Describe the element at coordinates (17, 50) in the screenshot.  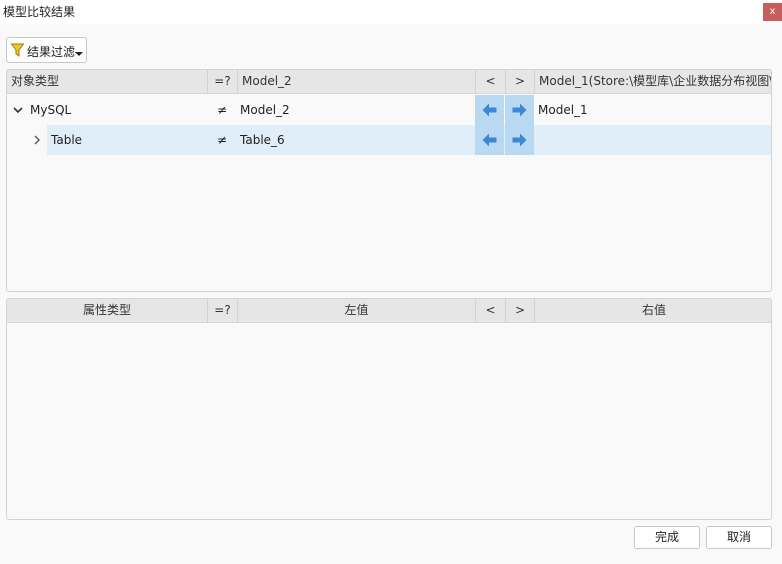
I see `funnel-icon` at that location.